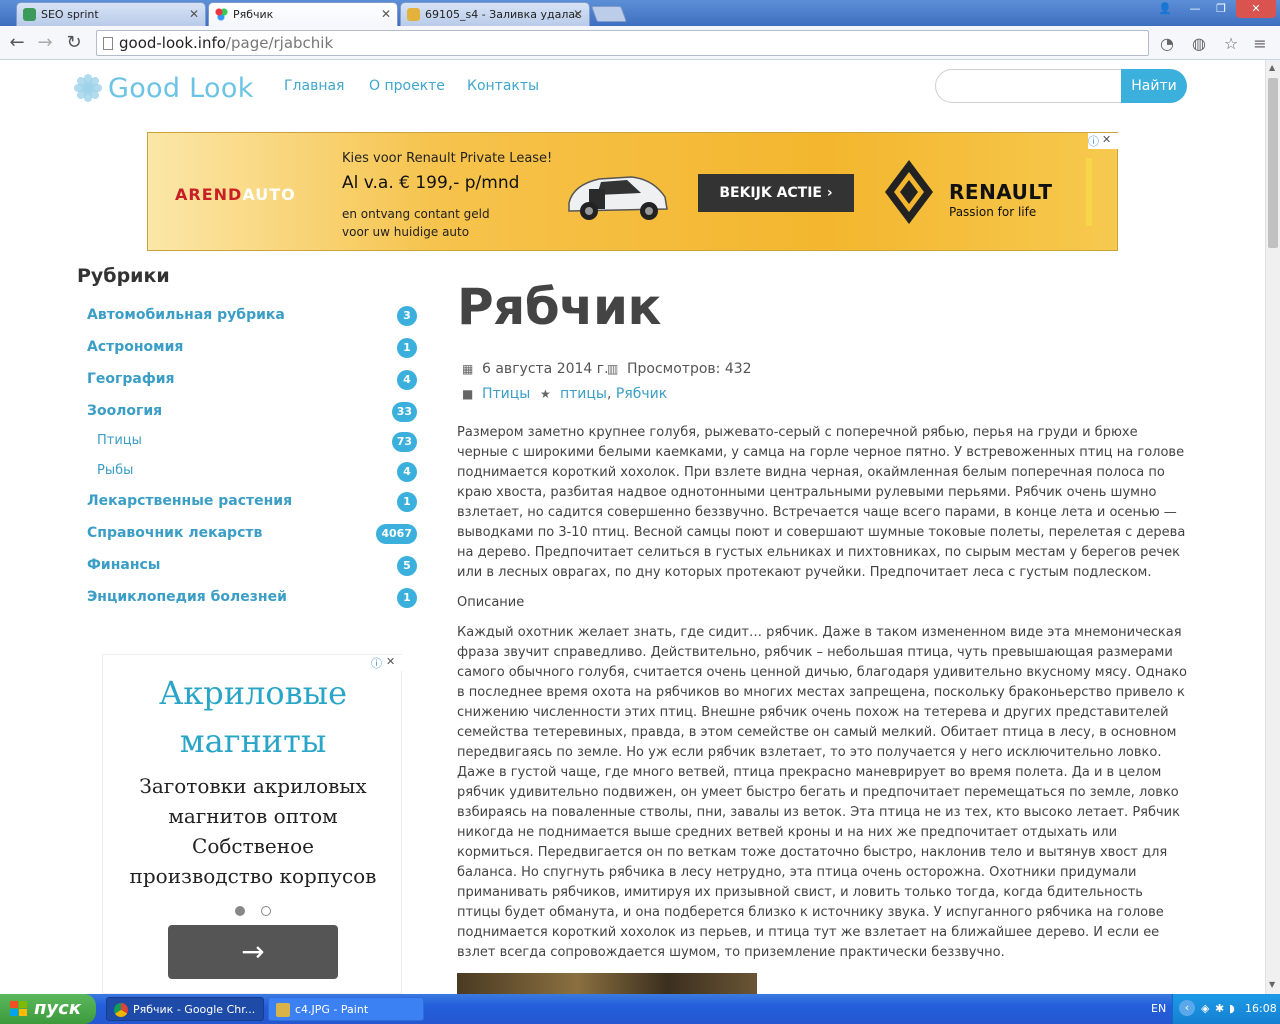  Describe the element at coordinates (74, 43) in the screenshot. I see `reload-icon: ↻` at that location.